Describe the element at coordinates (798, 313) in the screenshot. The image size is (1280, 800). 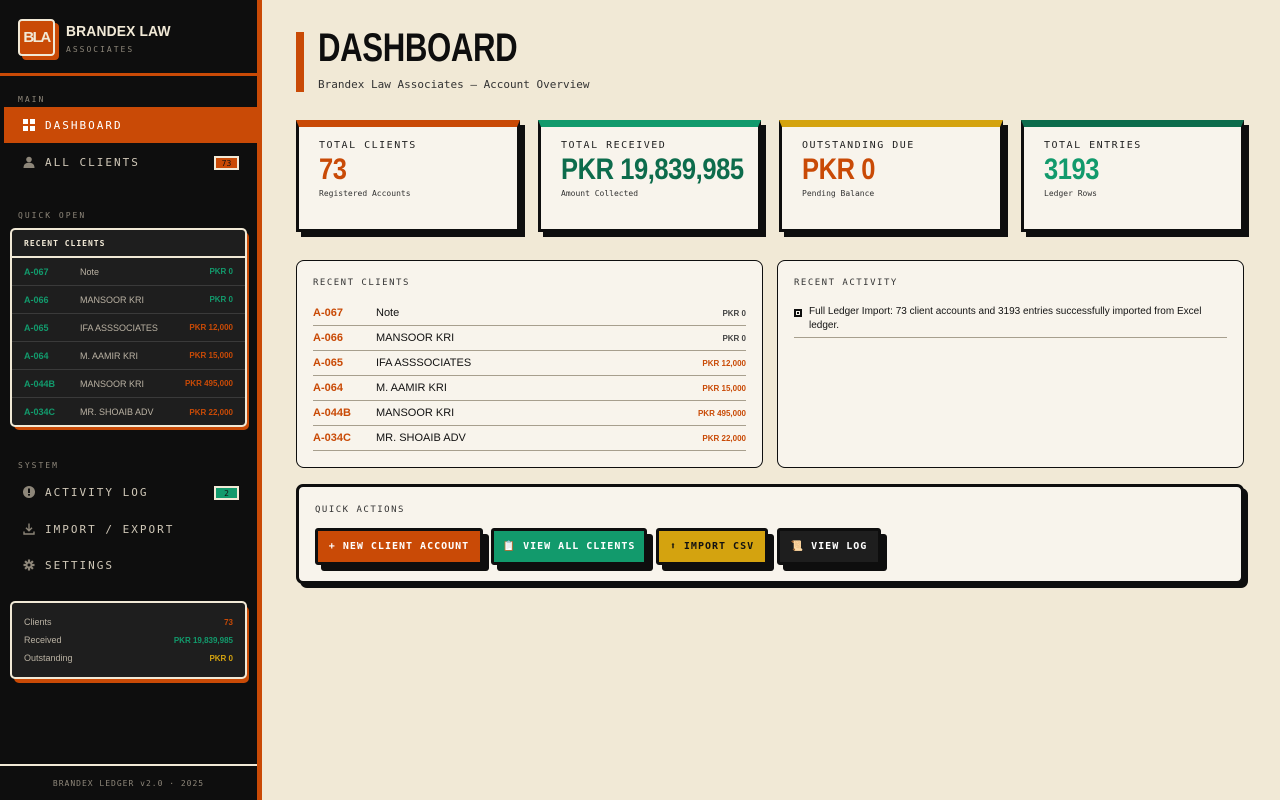
I see `log-entry-icon` at that location.